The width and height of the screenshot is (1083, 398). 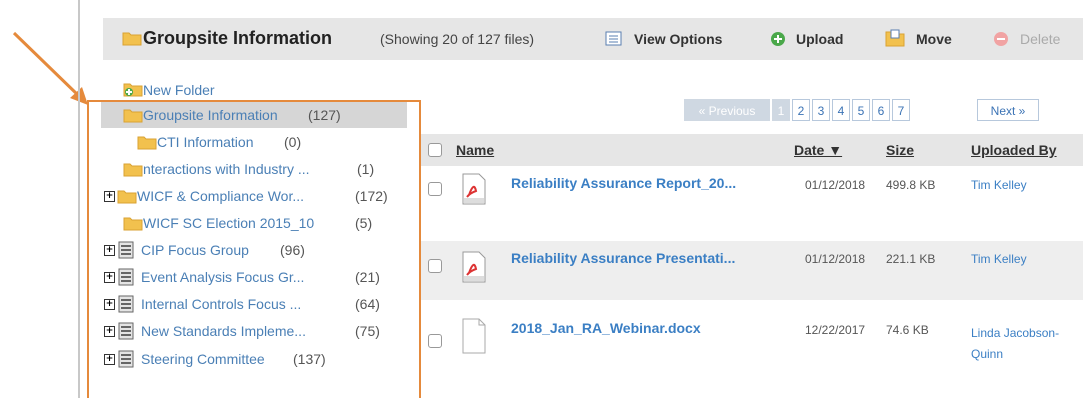 I want to click on delete-button: Delete, so click(x=1040, y=39).